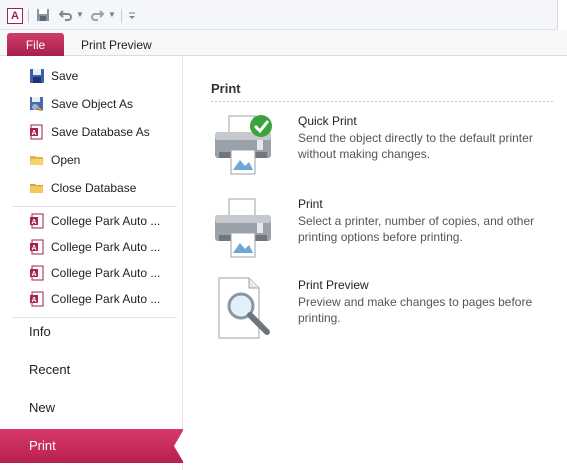  I want to click on nav-new-label: New, so click(42, 407).